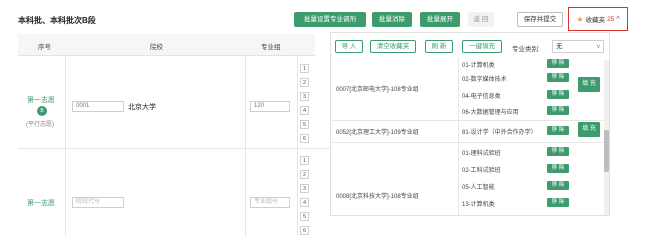 The image size is (646, 246). Describe the element at coordinates (270, 106) in the screenshot. I see `group-code-input: 120` at that location.